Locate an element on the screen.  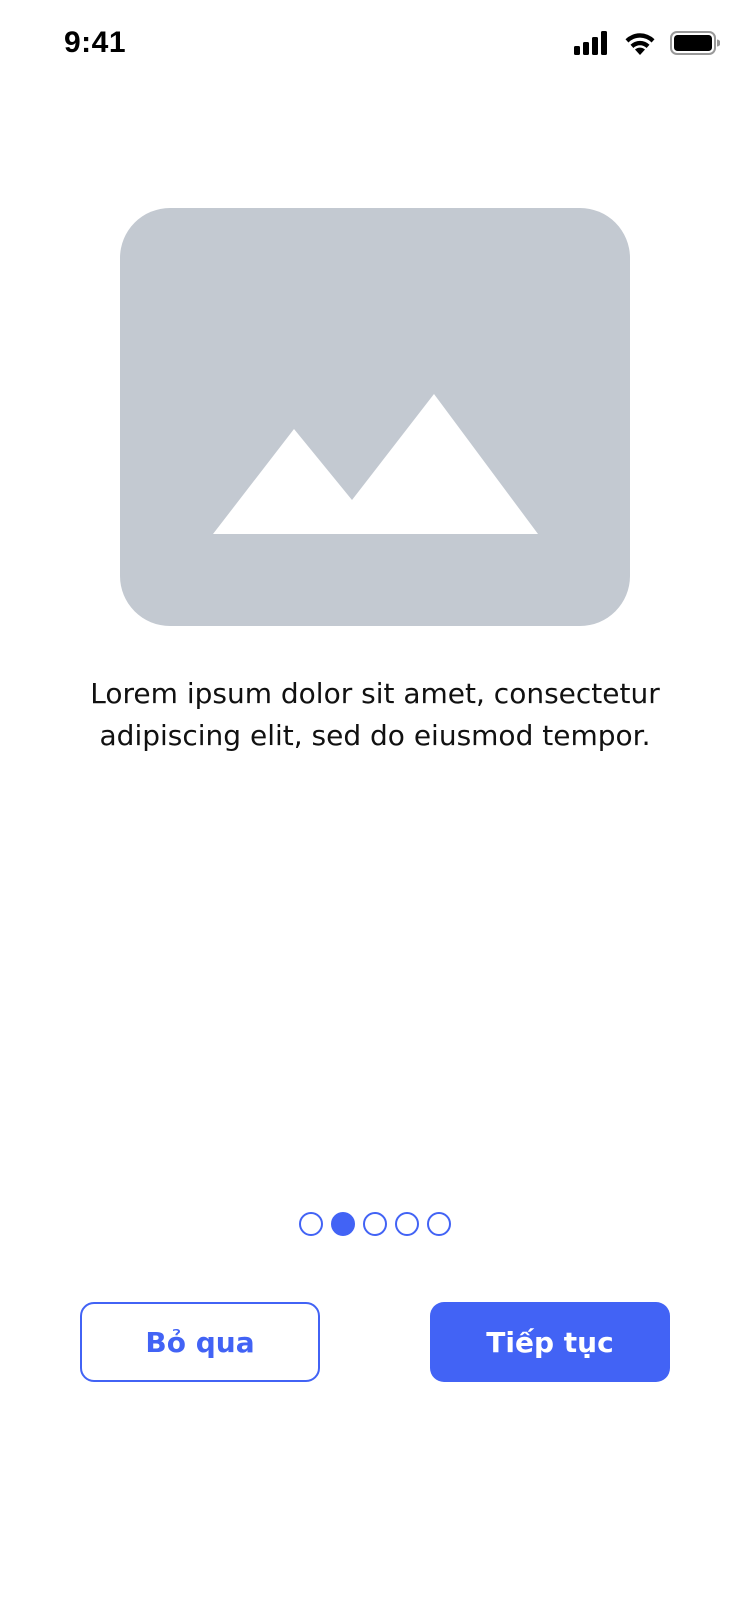
wifi-icon is located at coordinates (640, 45).